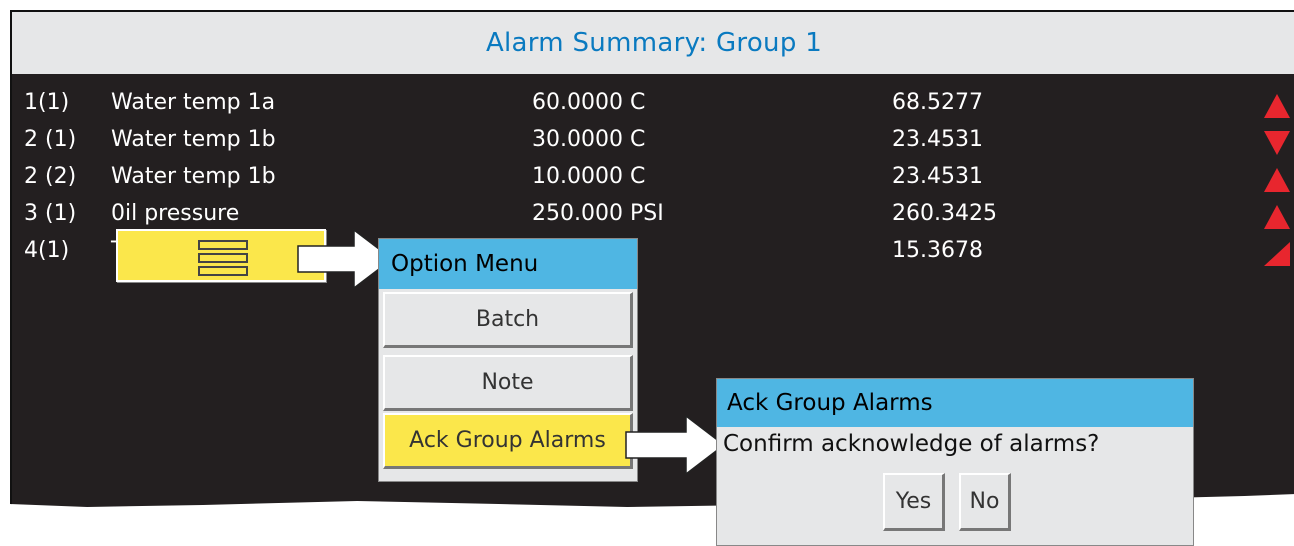  I want to click on alarm-value: 260.3425, so click(944, 213).